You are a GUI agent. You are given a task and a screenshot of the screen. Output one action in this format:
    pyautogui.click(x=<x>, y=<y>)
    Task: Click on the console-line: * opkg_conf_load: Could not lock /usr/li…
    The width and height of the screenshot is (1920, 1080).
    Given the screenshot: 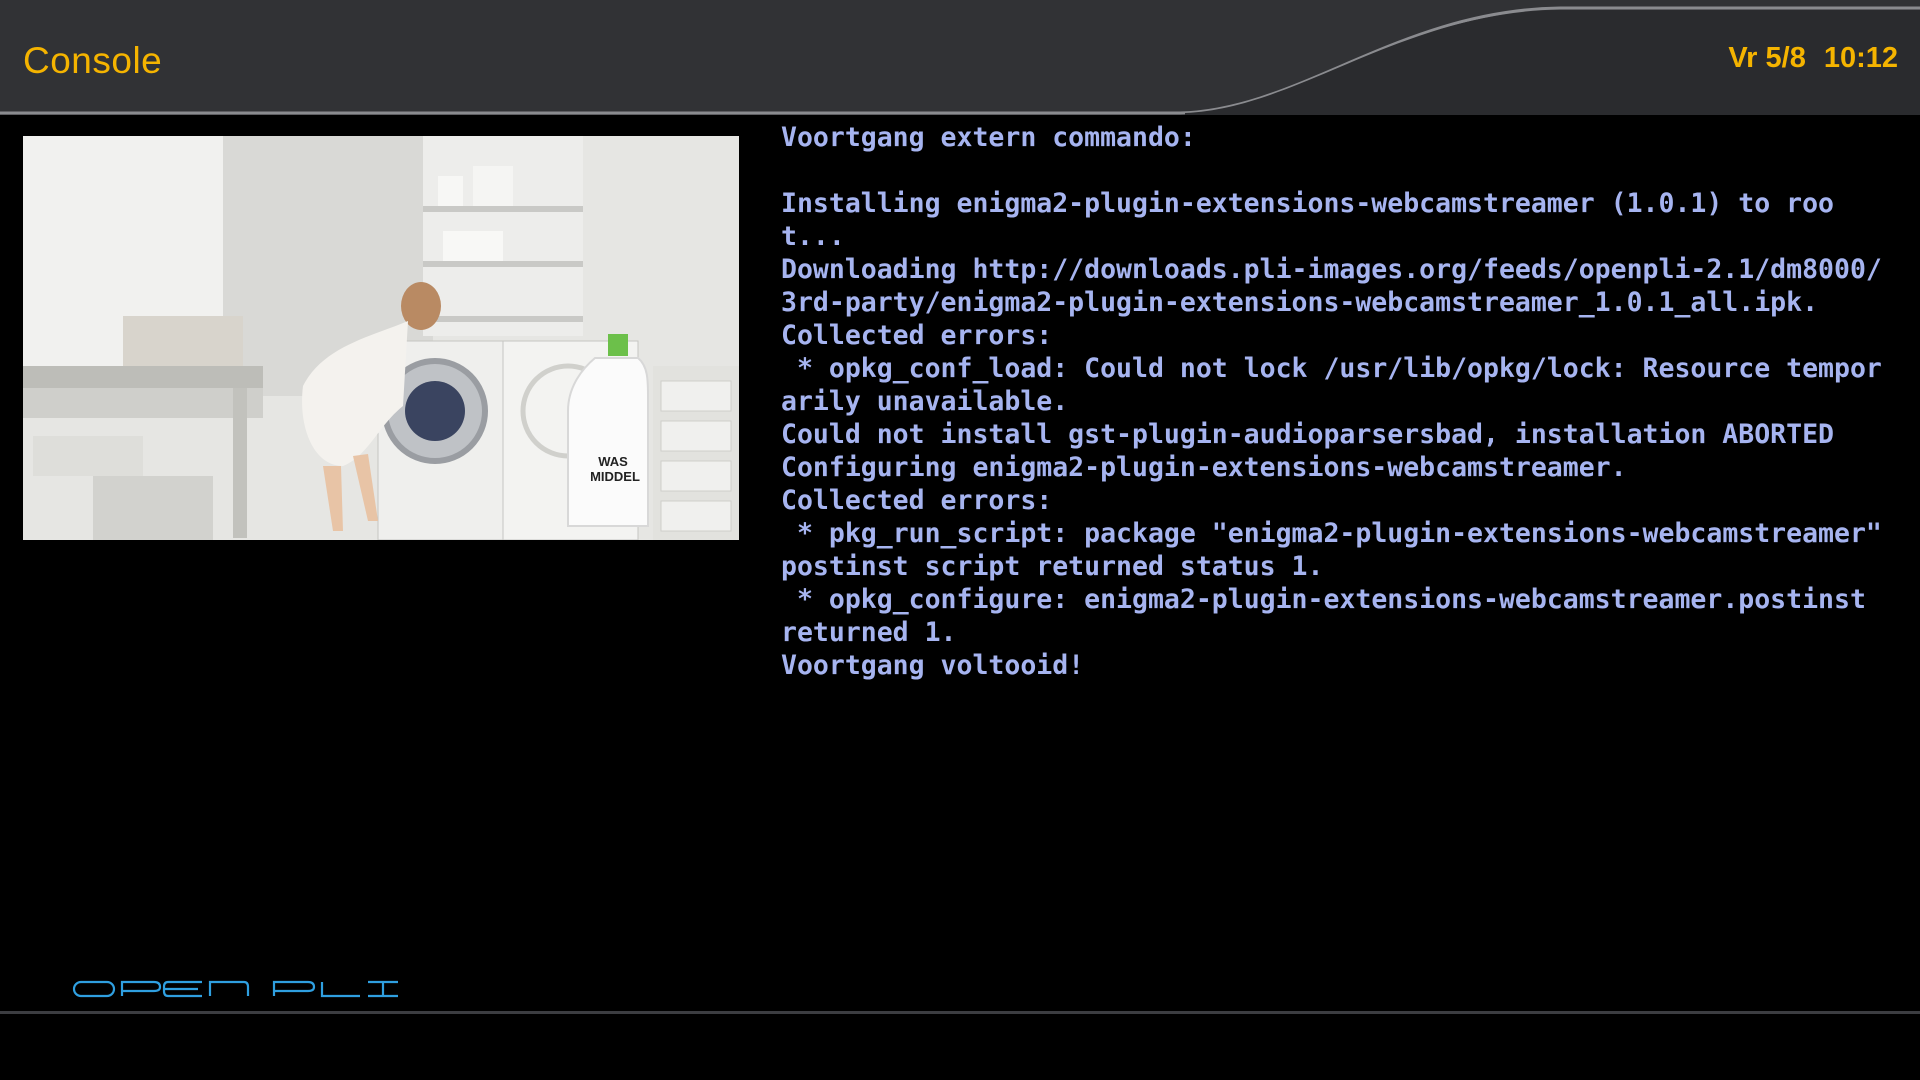 What is the action you would take?
    pyautogui.click(x=1331, y=385)
    